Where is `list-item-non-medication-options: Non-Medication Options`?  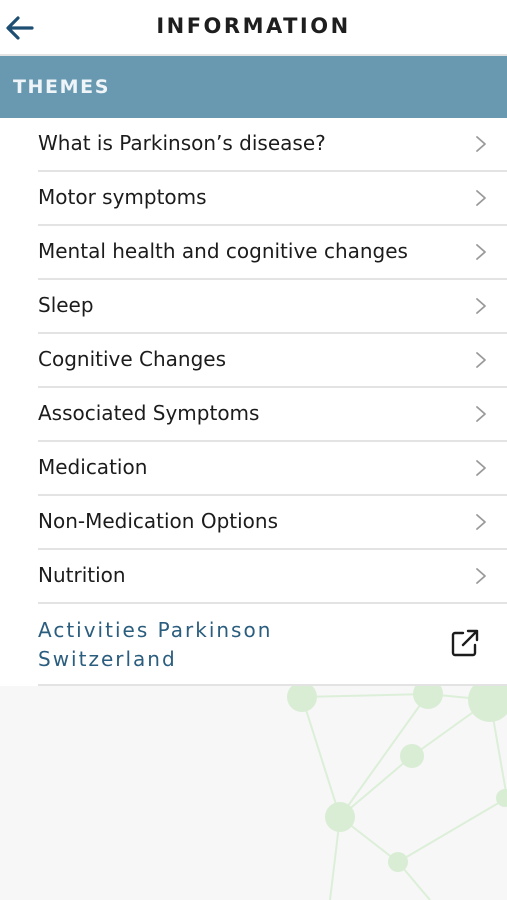 list-item-non-medication-options: Non-Medication Options is located at coordinates (272, 523).